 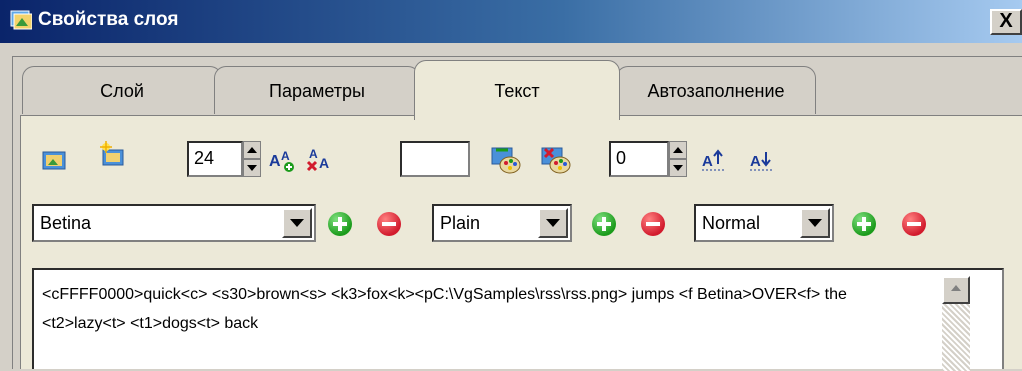 What do you see at coordinates (215, 159) in the screenshot?
I see `font-size-input: 24` at bounding box center [215, 159].